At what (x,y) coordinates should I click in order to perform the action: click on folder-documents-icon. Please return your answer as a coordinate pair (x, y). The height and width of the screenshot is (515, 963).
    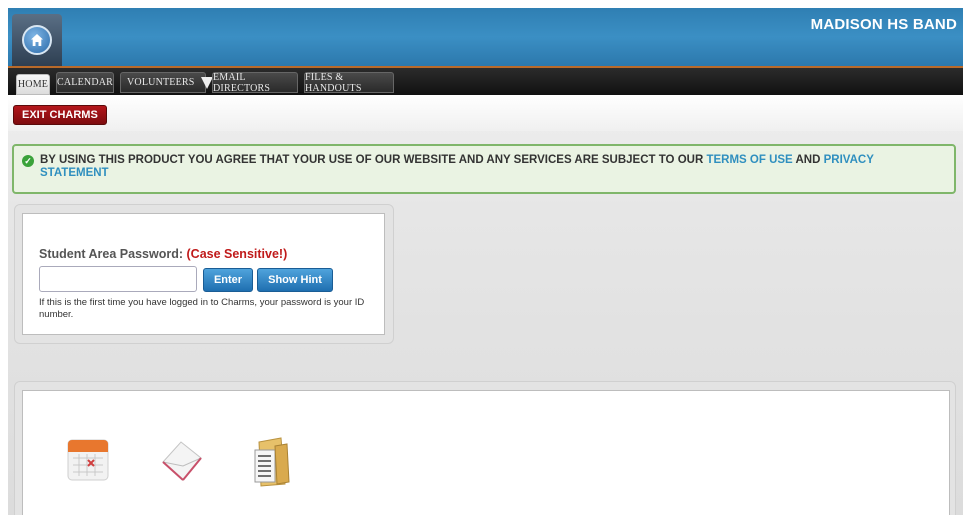
    Looking at the image, I should click on (272, 464).